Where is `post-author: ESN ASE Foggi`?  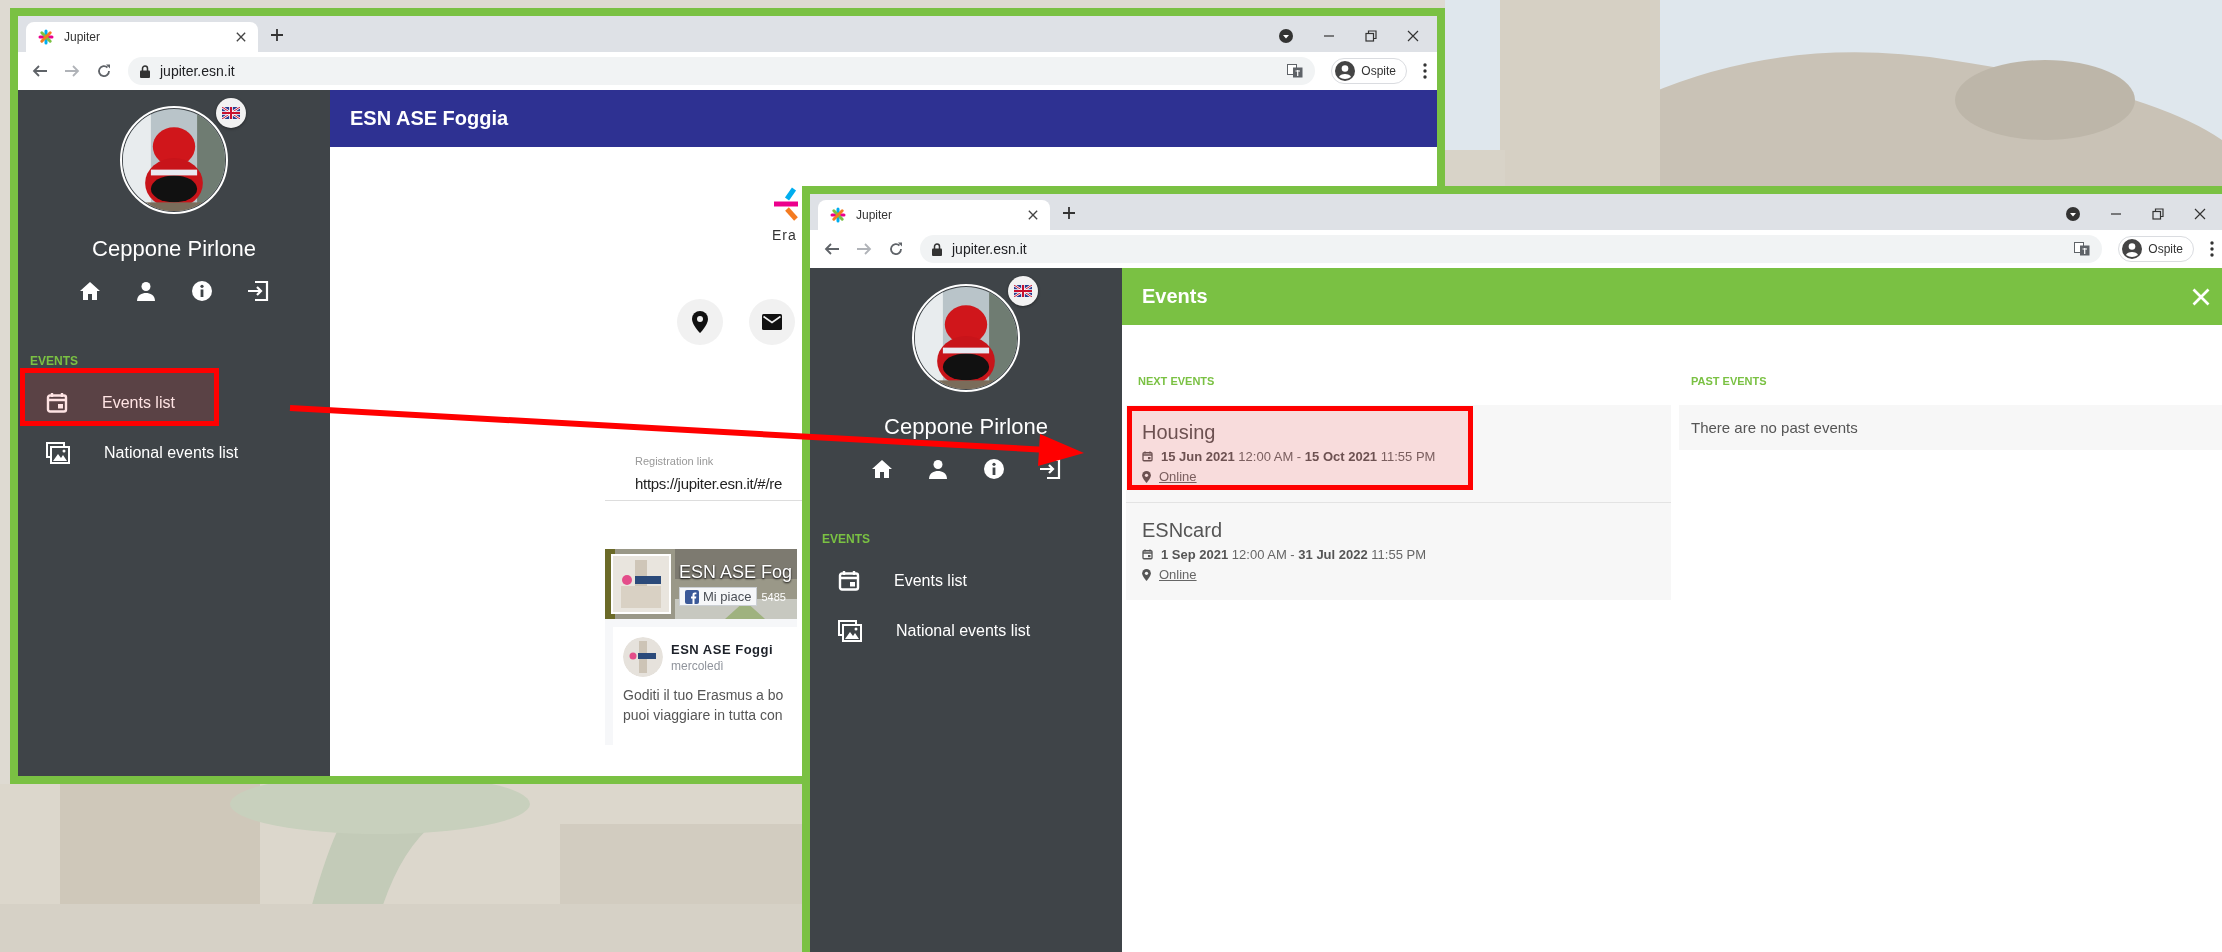 post-author: ESN ASE Foggi is located at coordinates (722, 649).